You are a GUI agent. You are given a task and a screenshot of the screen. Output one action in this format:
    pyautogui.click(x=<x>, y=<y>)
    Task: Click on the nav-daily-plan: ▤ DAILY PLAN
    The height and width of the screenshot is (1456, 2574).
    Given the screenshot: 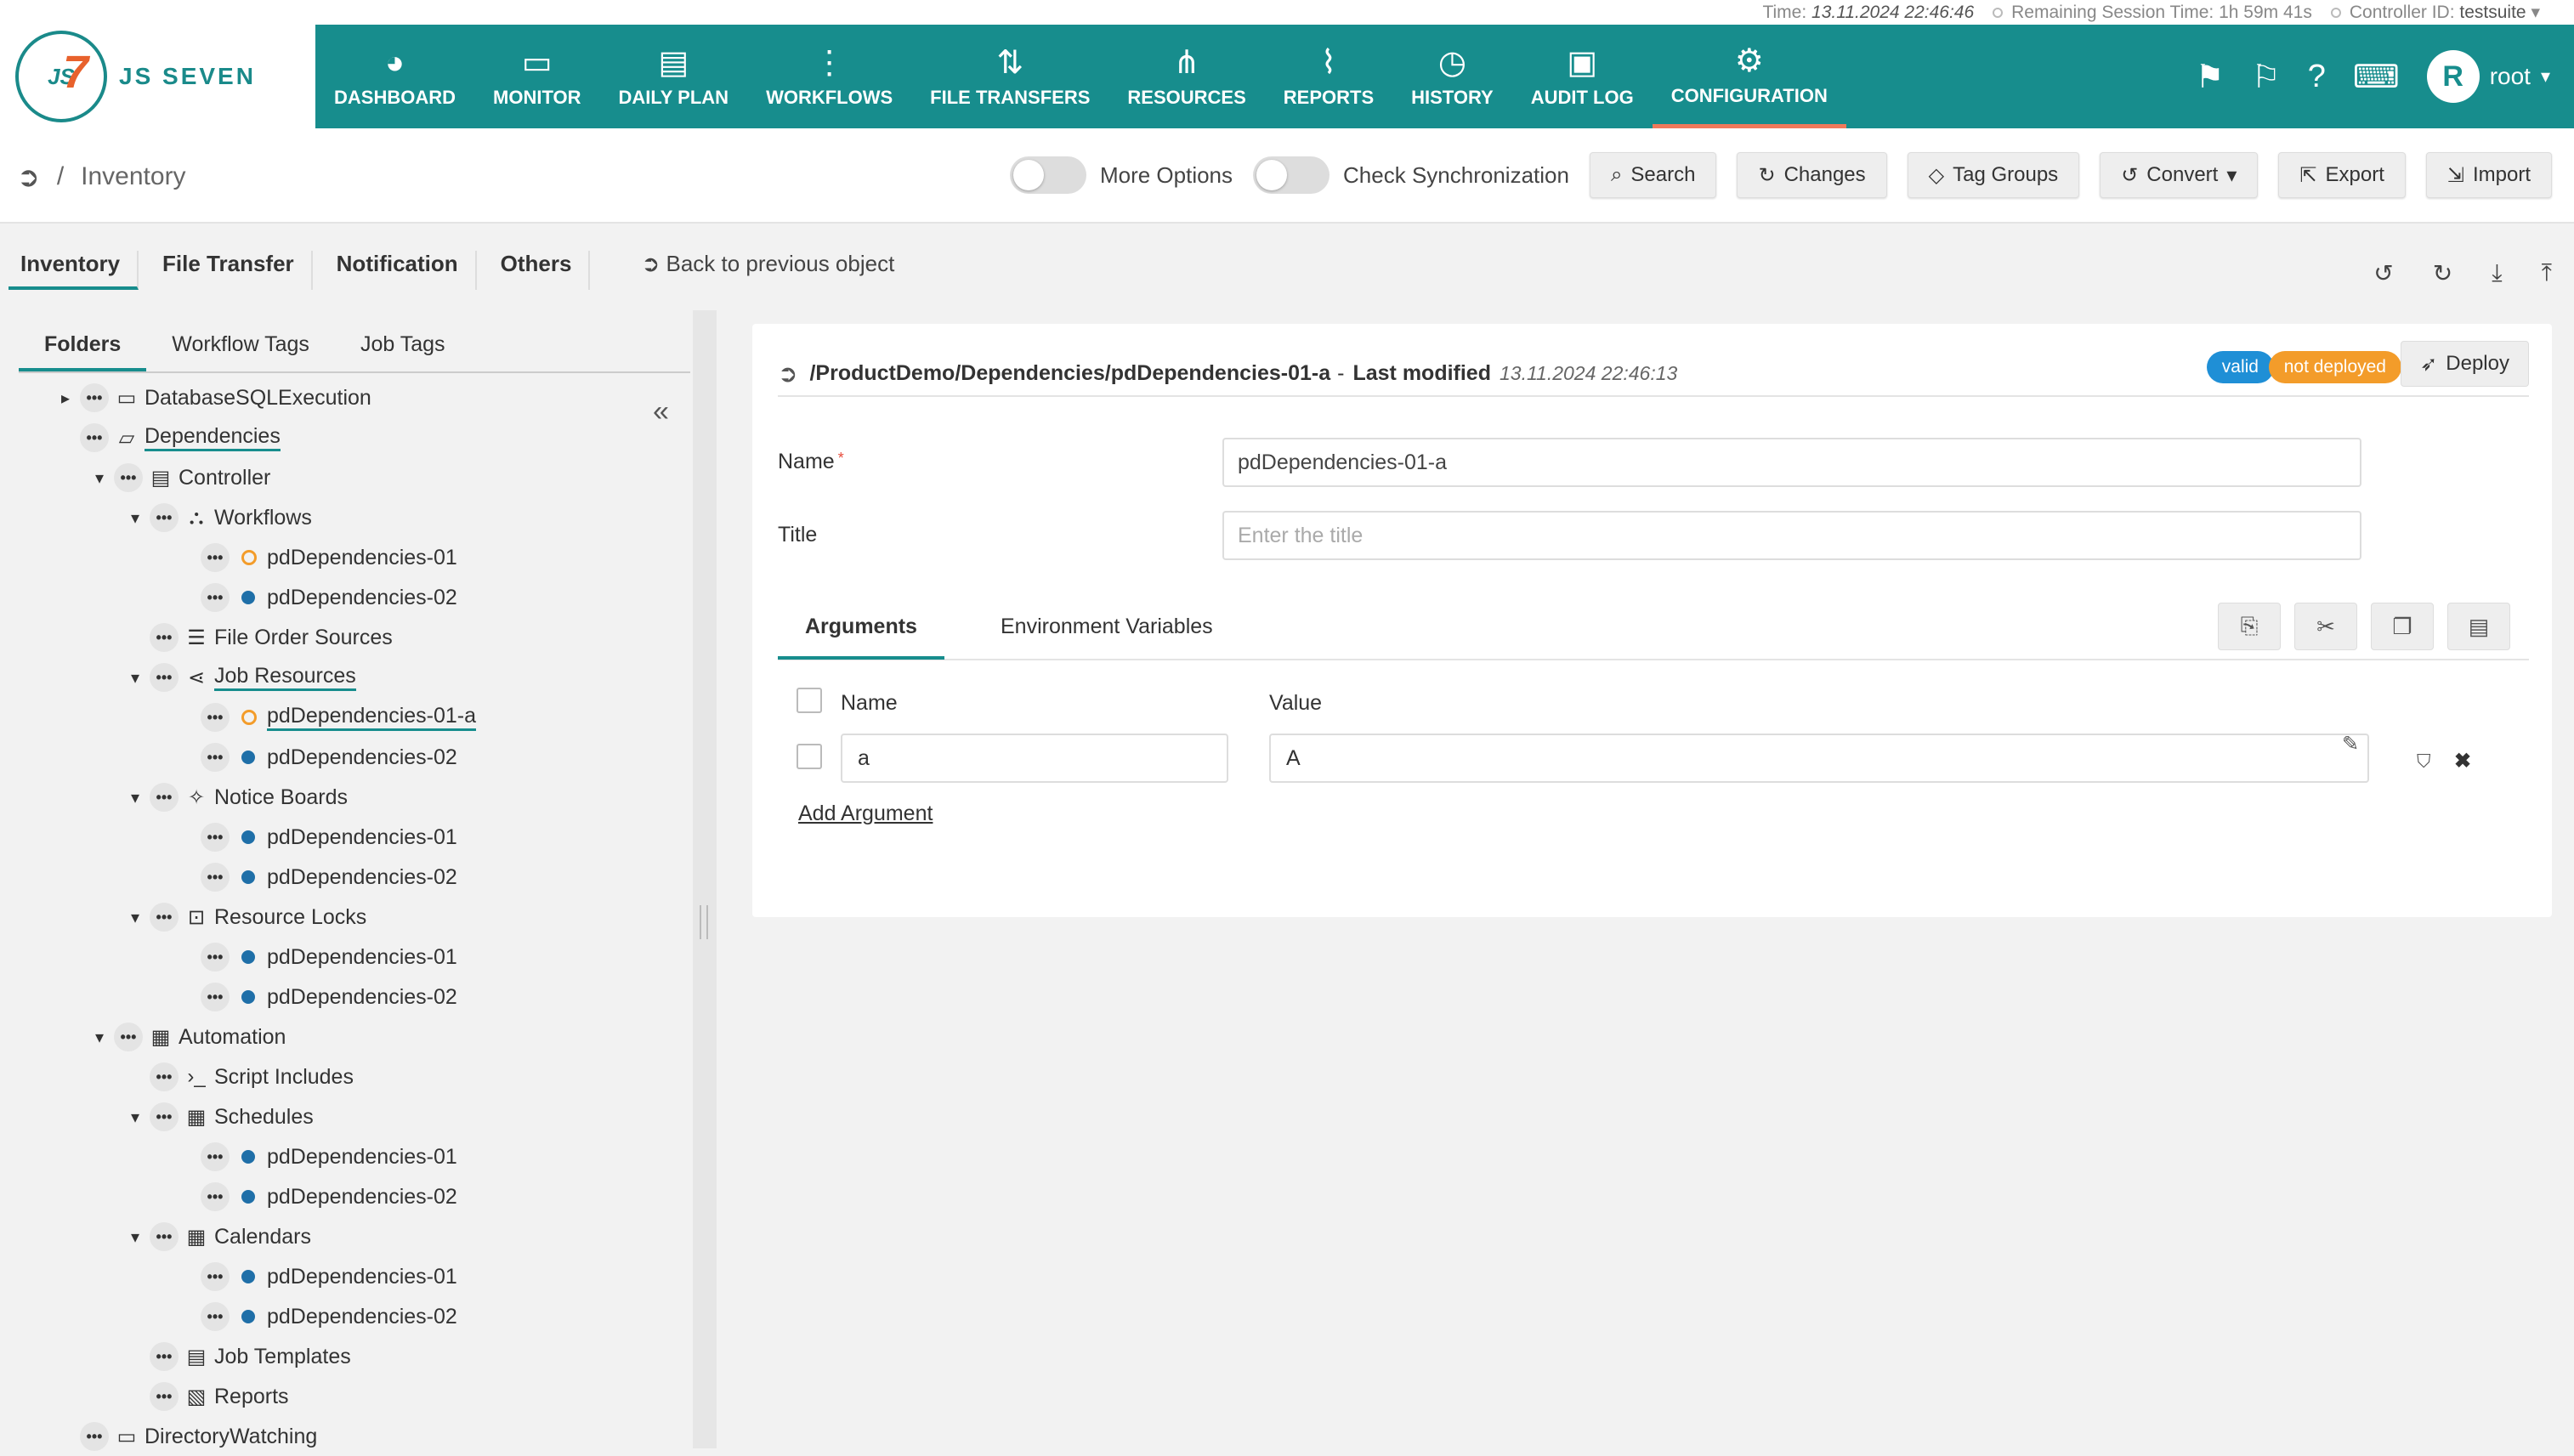 What is the action you would take?
    pyautogui.click(x=673, y=76)
    